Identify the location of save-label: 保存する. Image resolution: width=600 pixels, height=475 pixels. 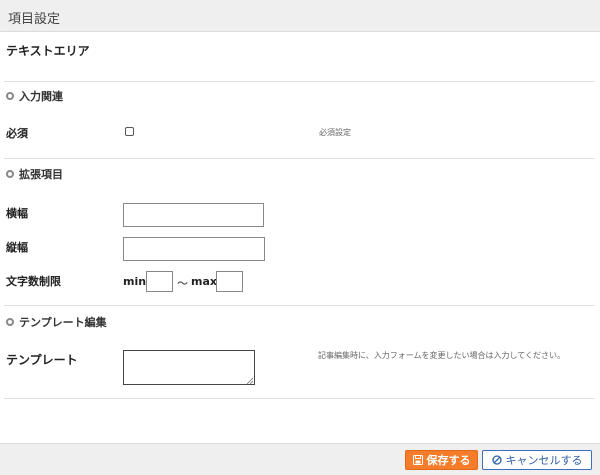
(448, 460).